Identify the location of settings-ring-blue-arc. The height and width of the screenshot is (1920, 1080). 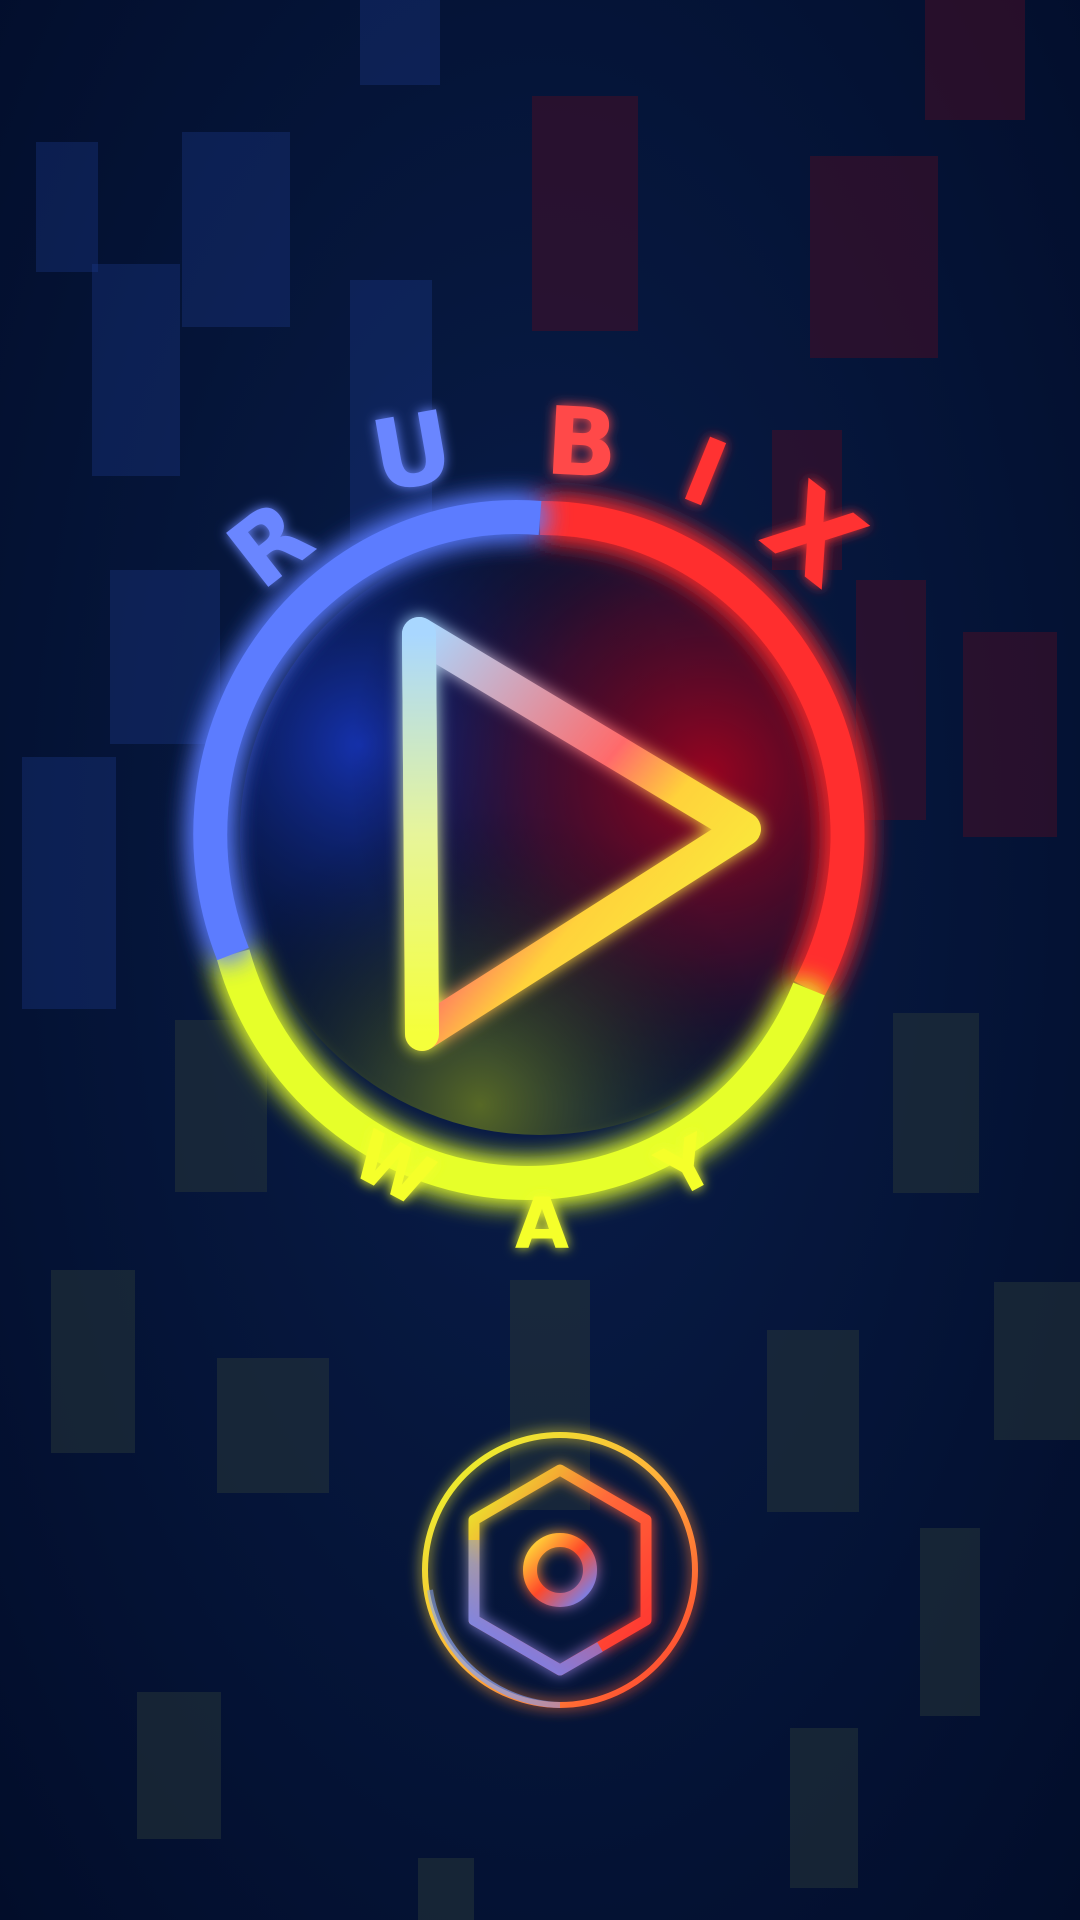
(494, 1648).